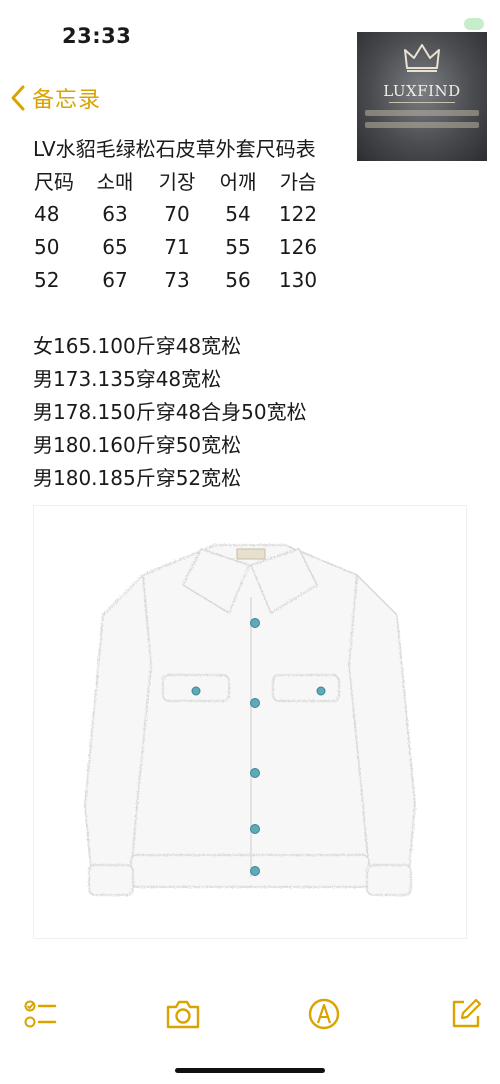 This screenshot has width=500, height=1084. Describe the element at coordinates (422, 102) in the screenshot. I see `logo-divider` at that location.